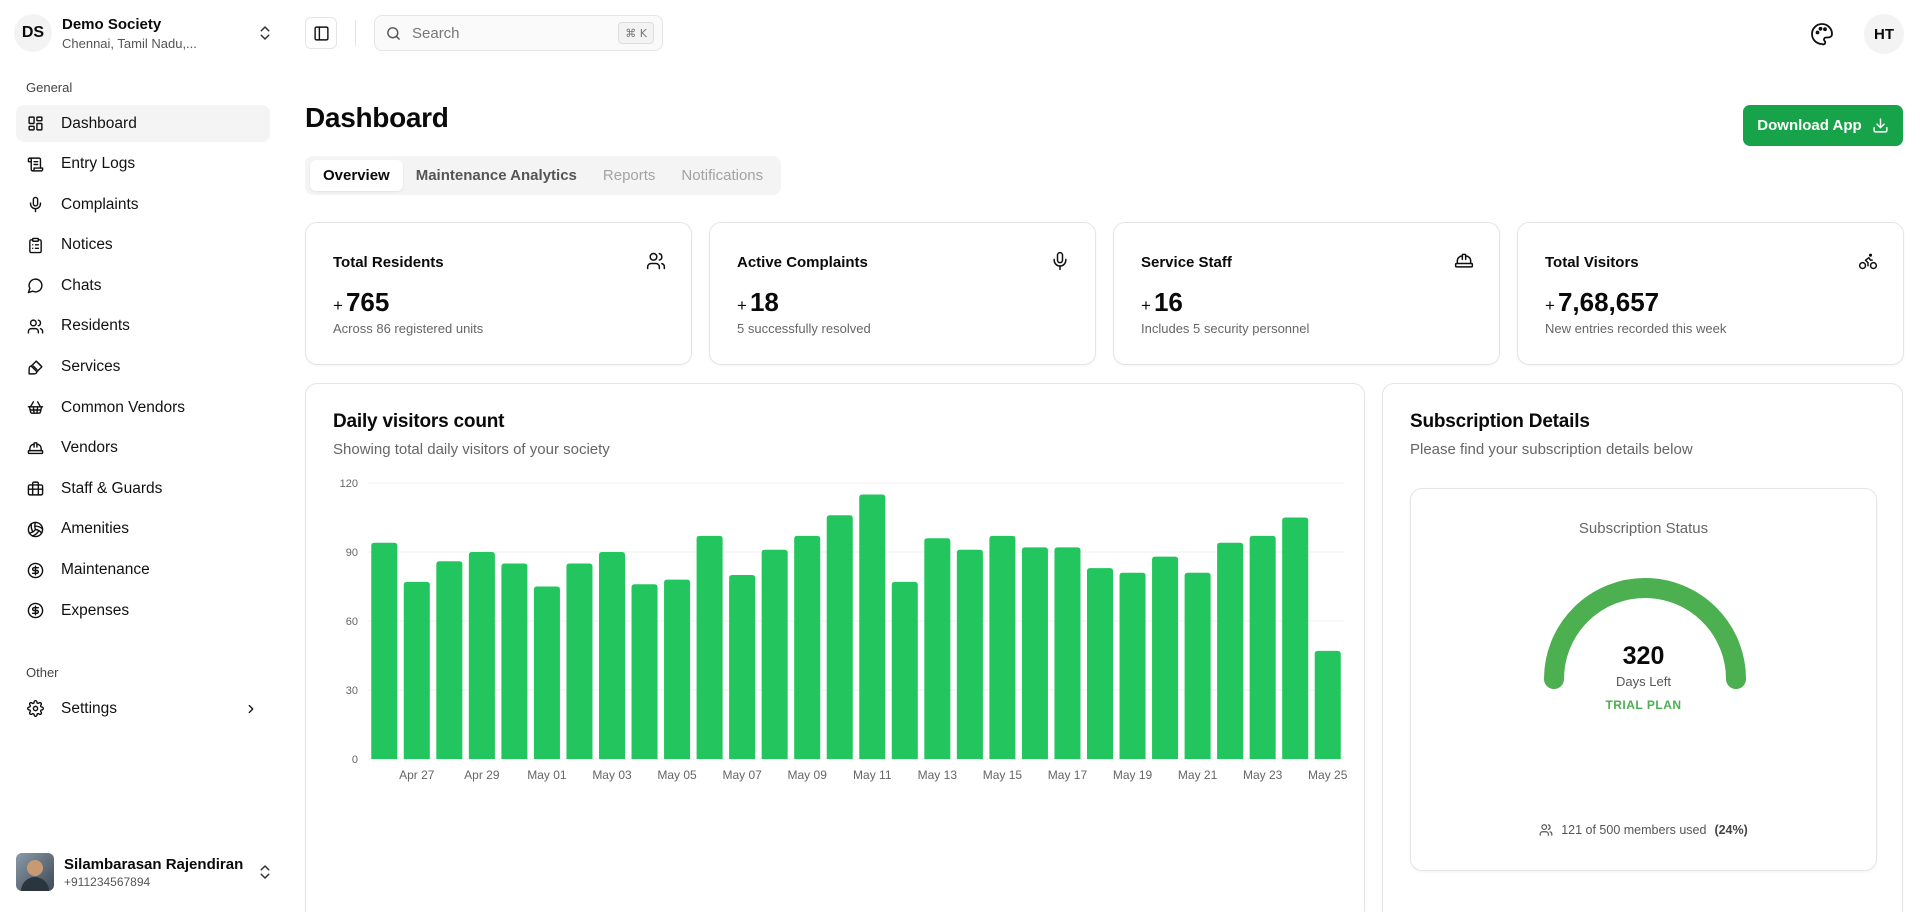  I want to click on sidebar-item-label: Chats, so click(81, 285).